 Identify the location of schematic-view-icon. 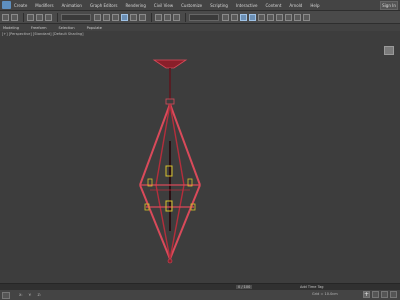
(270, 17).